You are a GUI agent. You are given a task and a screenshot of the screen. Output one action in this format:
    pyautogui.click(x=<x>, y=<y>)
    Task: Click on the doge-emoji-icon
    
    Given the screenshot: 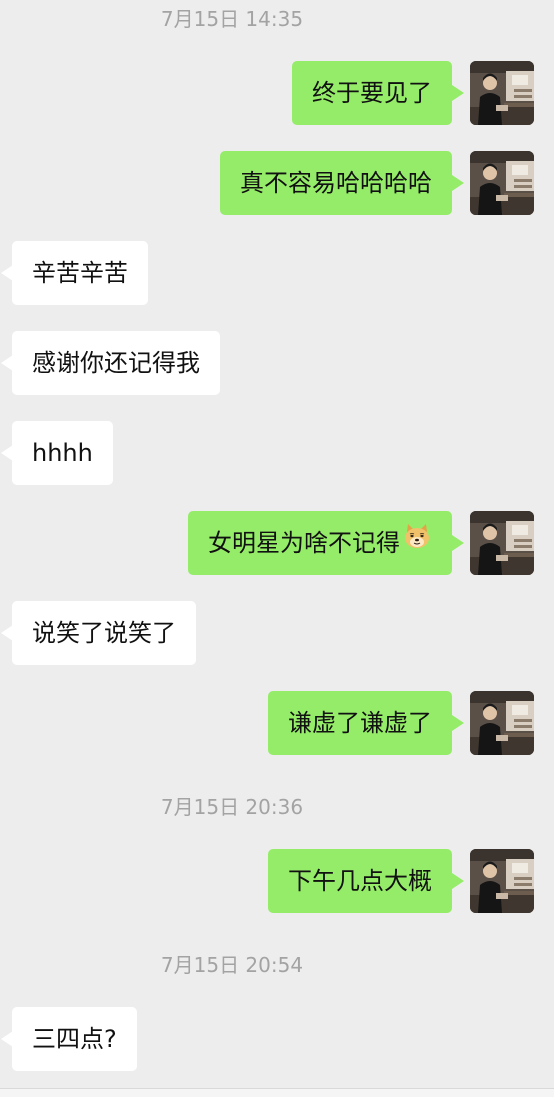 What is the action you would take?
    pyautogui.click(x=417, y=542)
    